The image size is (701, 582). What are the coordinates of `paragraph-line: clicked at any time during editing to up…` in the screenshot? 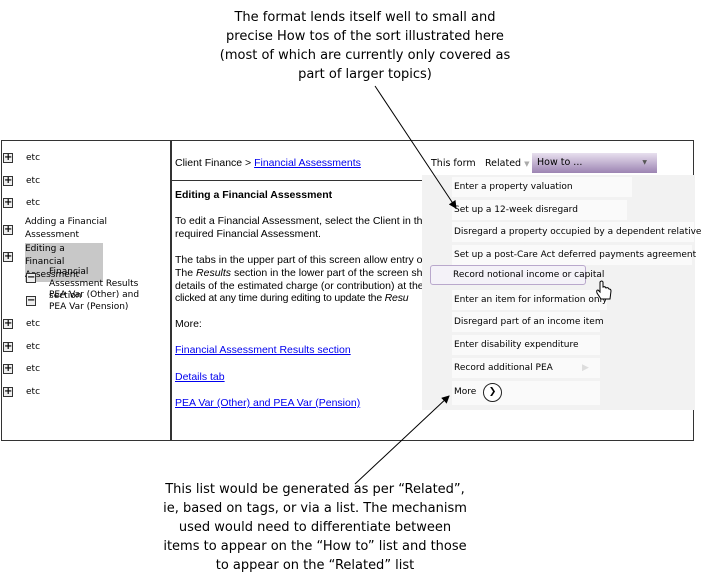 It's located at (292, 298).